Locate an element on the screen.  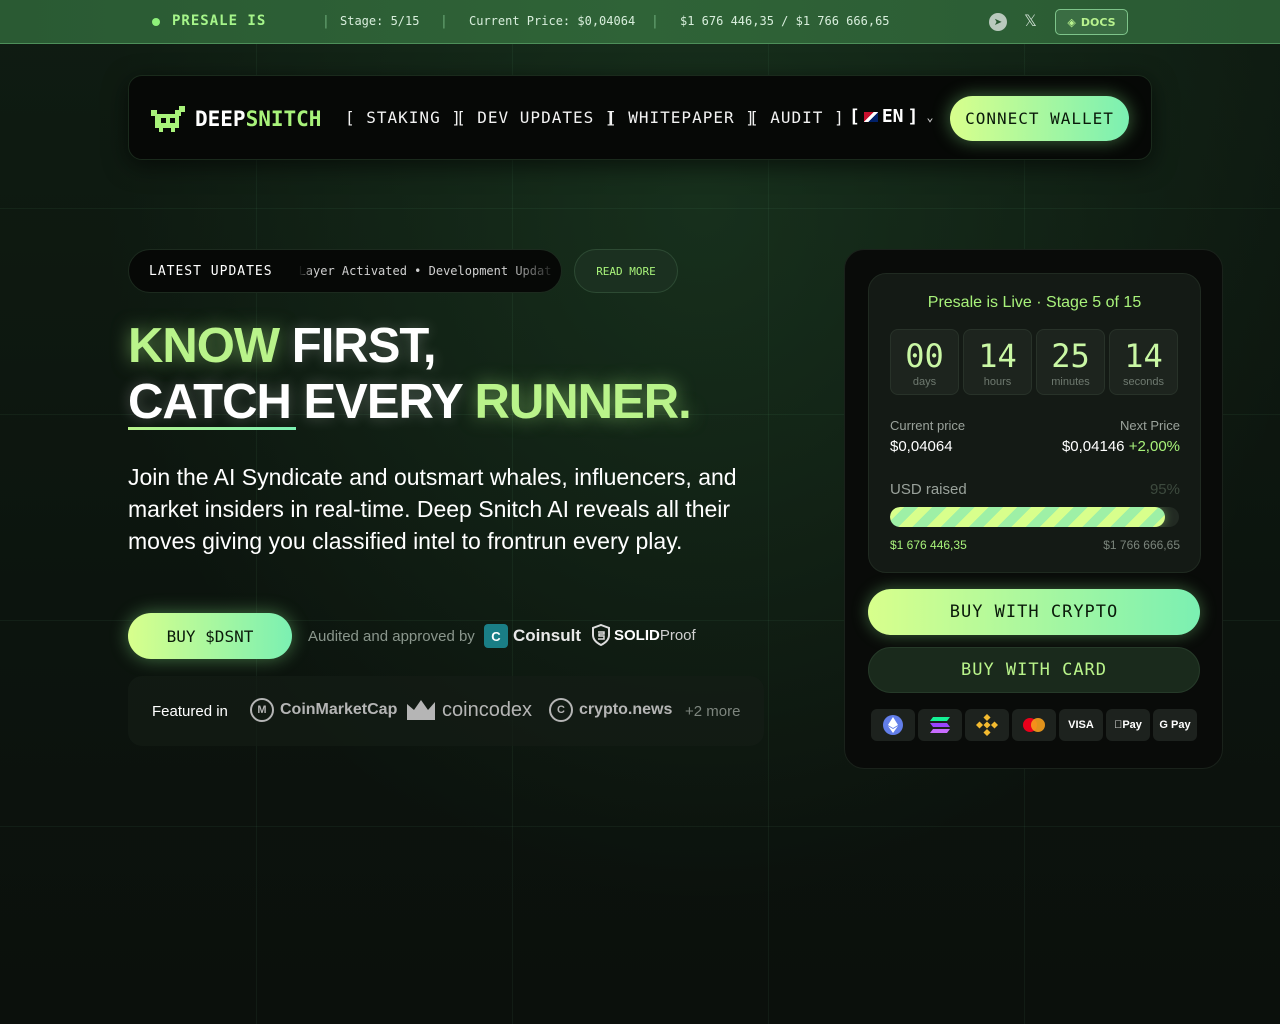
docs-stack-icon: ◈ is located at coordinates (1071, 22).